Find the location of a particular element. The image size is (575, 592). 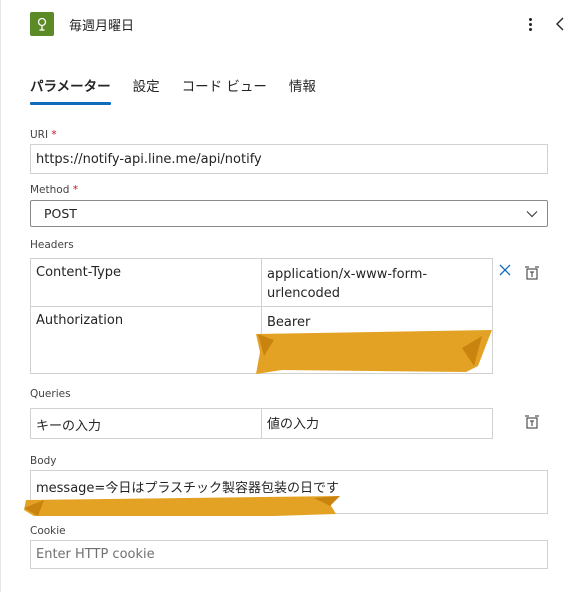

query-value-input: 値の入力 is located at coordinates (377, 423).